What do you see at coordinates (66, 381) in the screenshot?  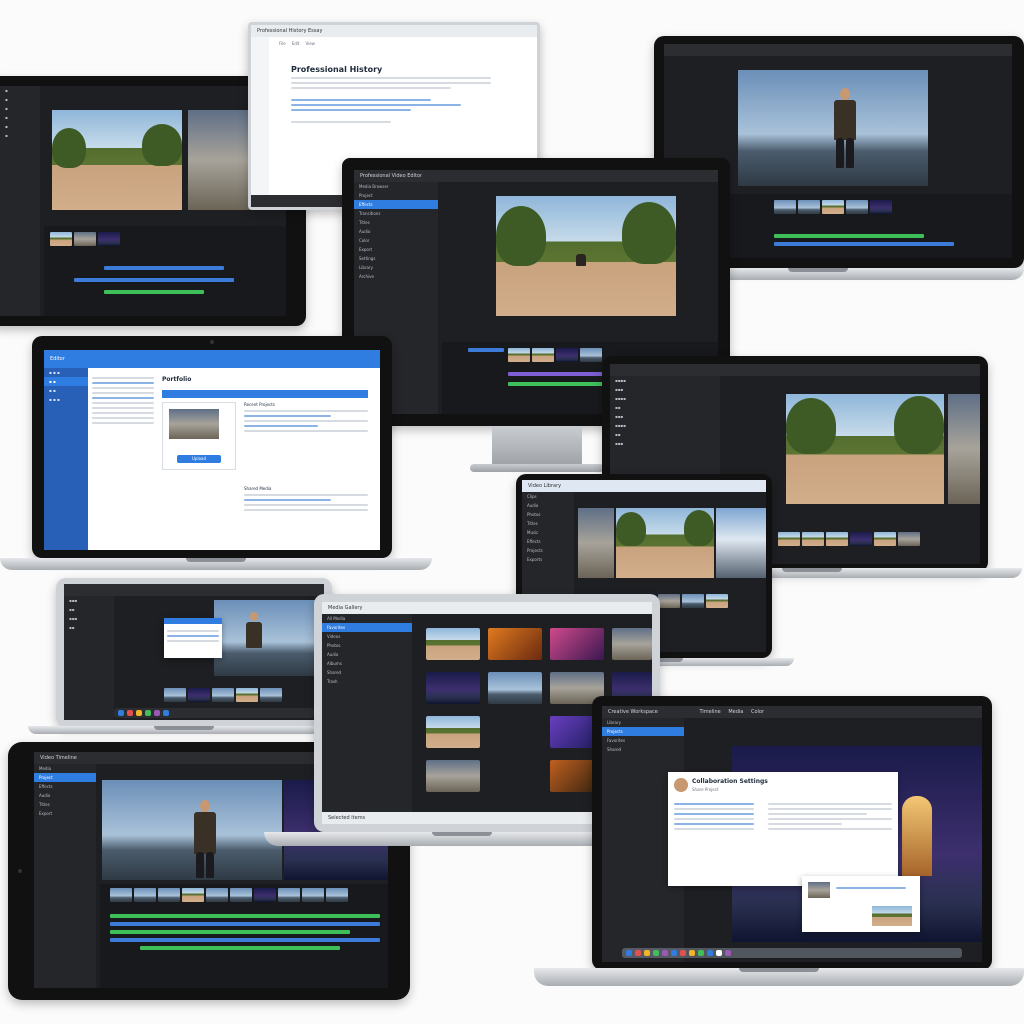 I see `sidebar-item-active: ▪ ▪` at bounding box center [66, 381].